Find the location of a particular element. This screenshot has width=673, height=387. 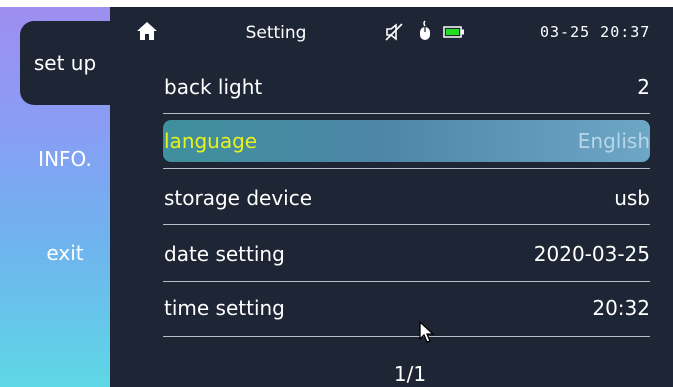

setting-label: storage device is located at coordinates (238, 198).